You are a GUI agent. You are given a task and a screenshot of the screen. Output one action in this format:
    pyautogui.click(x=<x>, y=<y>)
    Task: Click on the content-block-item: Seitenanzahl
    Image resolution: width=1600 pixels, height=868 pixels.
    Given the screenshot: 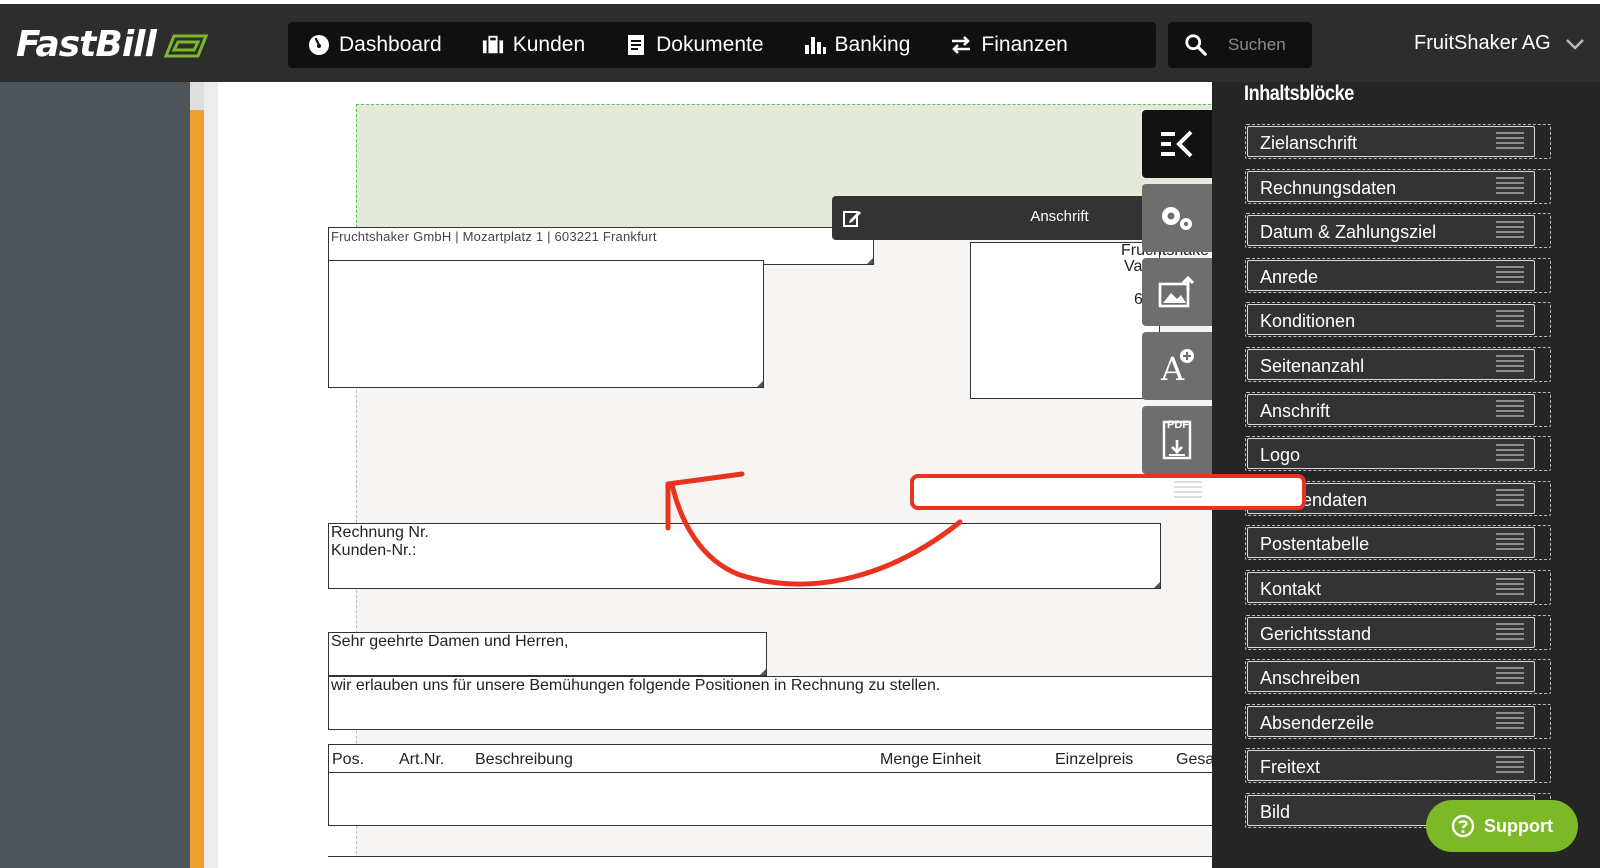 What is the action you would take?
    pyautogui.click(x=1398, y=364)
    